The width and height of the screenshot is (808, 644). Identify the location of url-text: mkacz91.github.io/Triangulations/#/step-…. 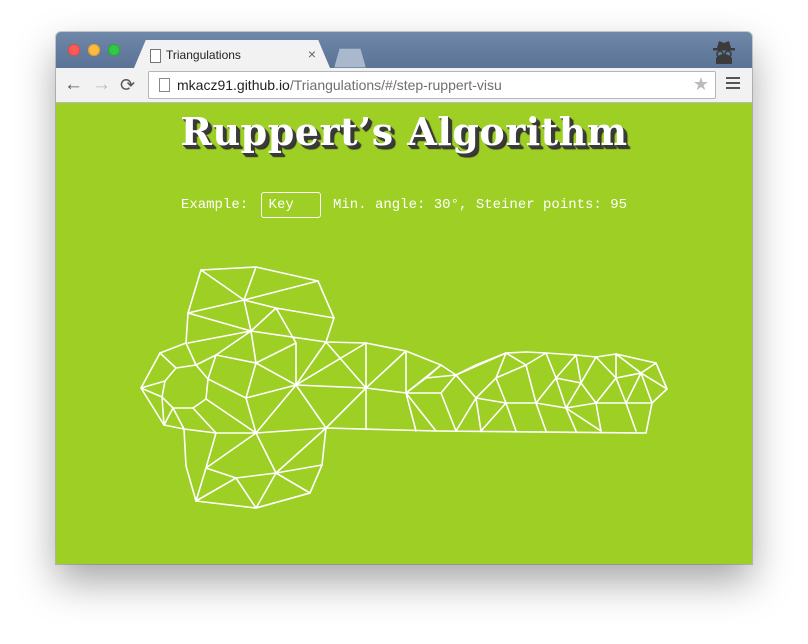
(339, 85).